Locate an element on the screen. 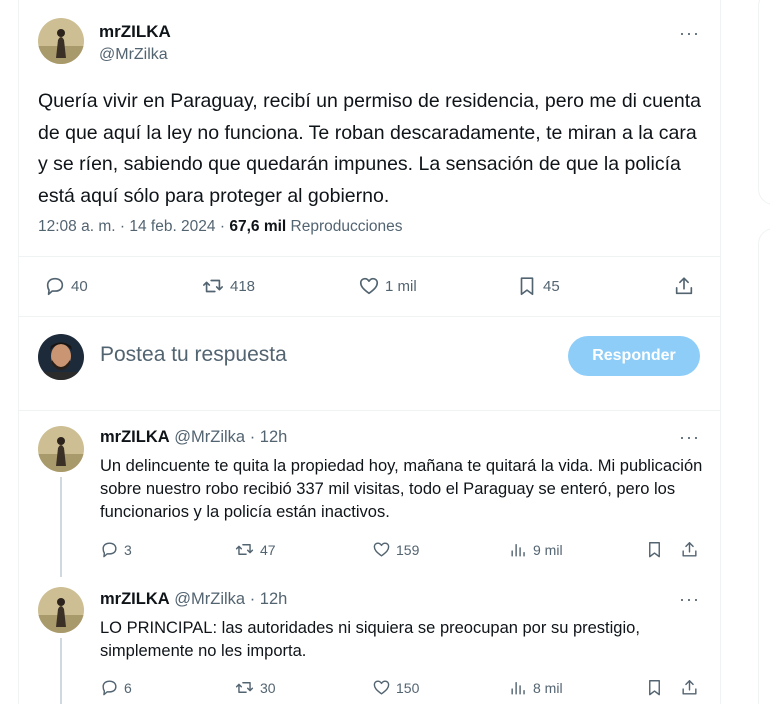  responder-button: Responder is located at coordinates (634, 356).